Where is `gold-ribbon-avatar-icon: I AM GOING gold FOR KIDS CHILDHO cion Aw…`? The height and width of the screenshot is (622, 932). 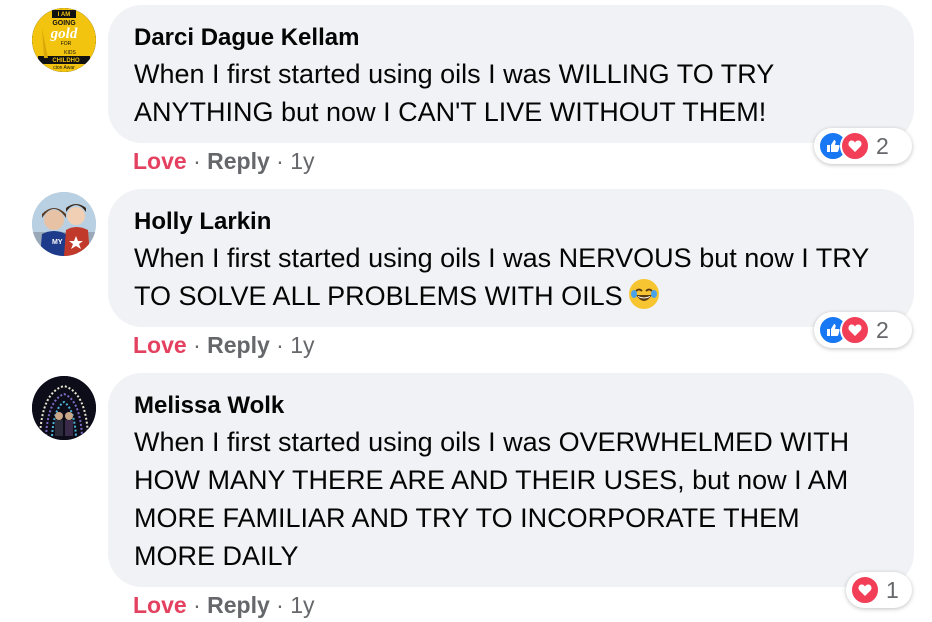
gold-ribbon-avatar-icon: I AM GOING gold FOR KIDS CHILDHO cion Aw… is located at coordinates (64, 40).